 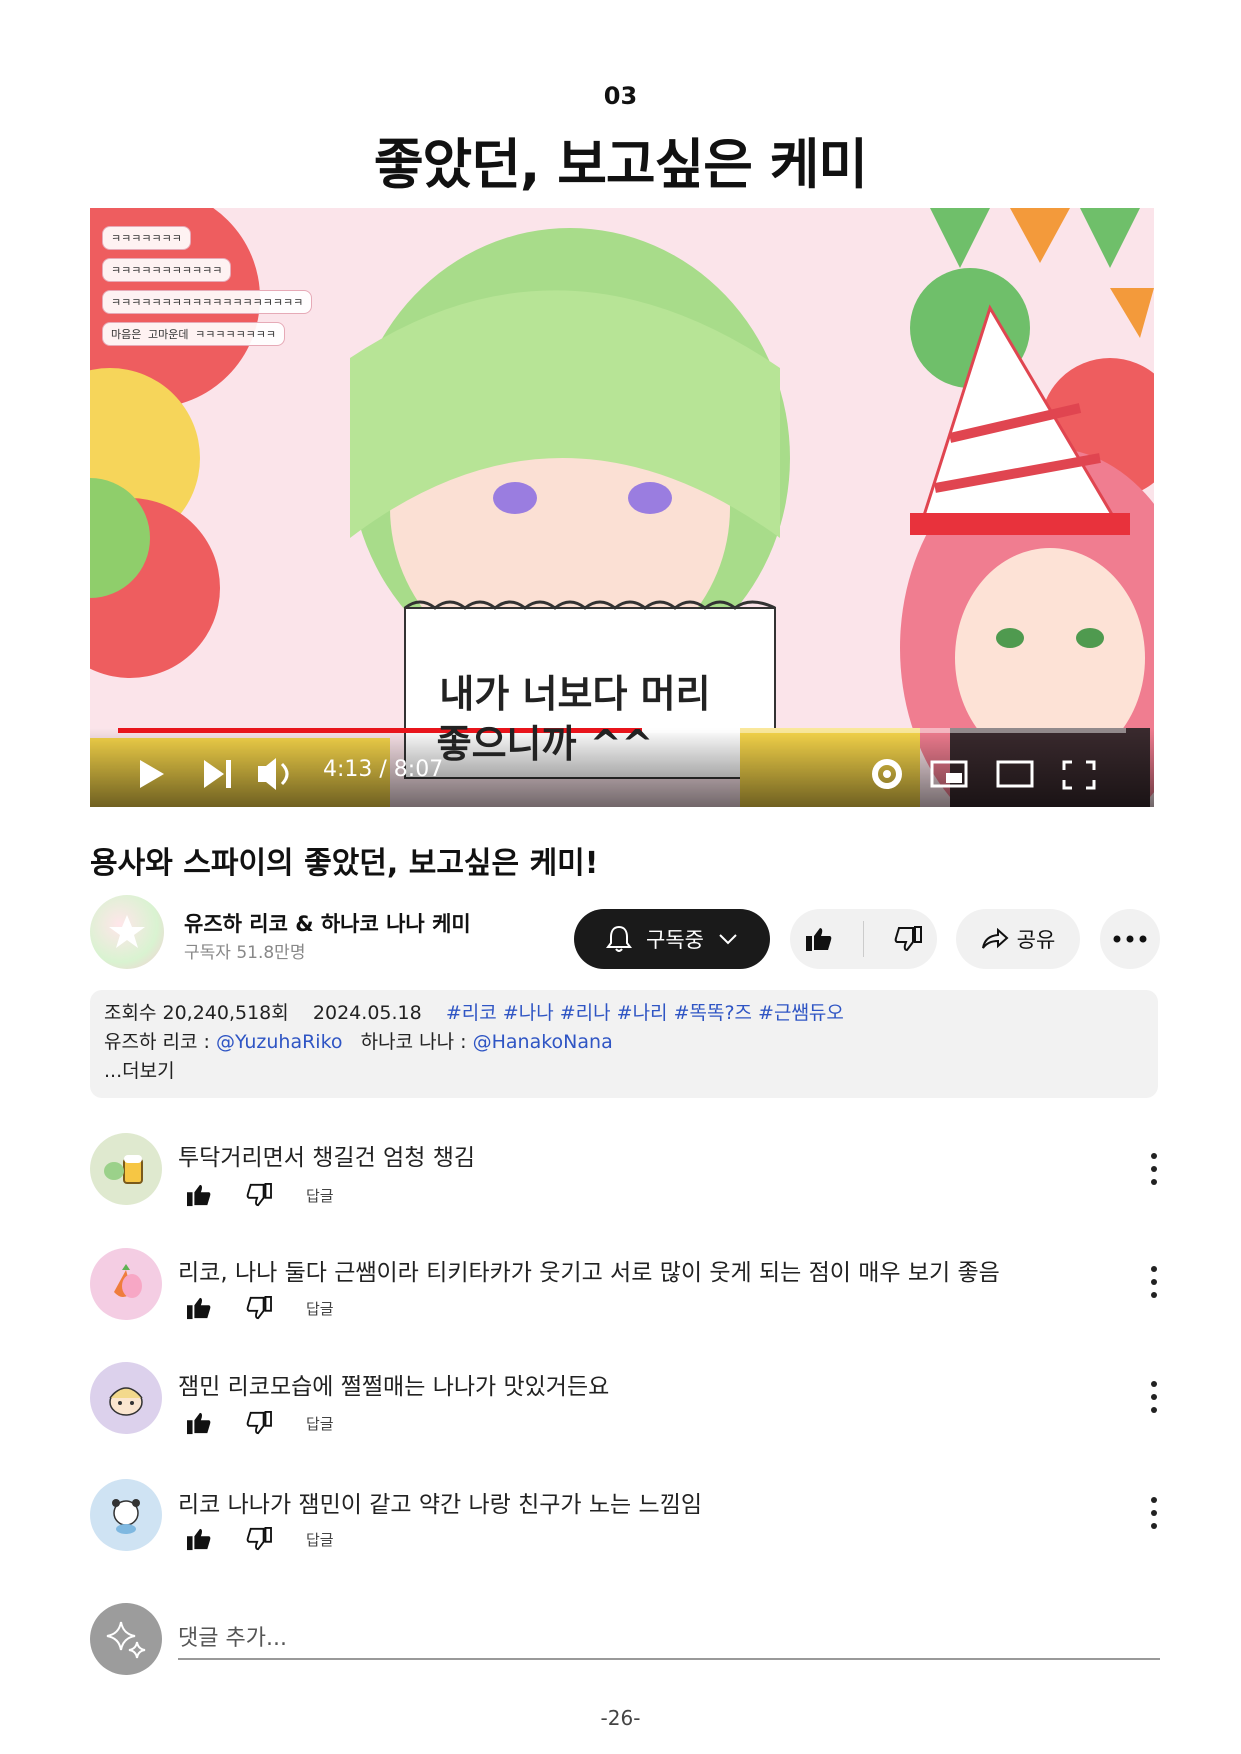 What do you see at coordinates (383, 769) in the screenshot?
I see `video-timestamp: 4:13 / 8:07` at bounding box center [383, 769].